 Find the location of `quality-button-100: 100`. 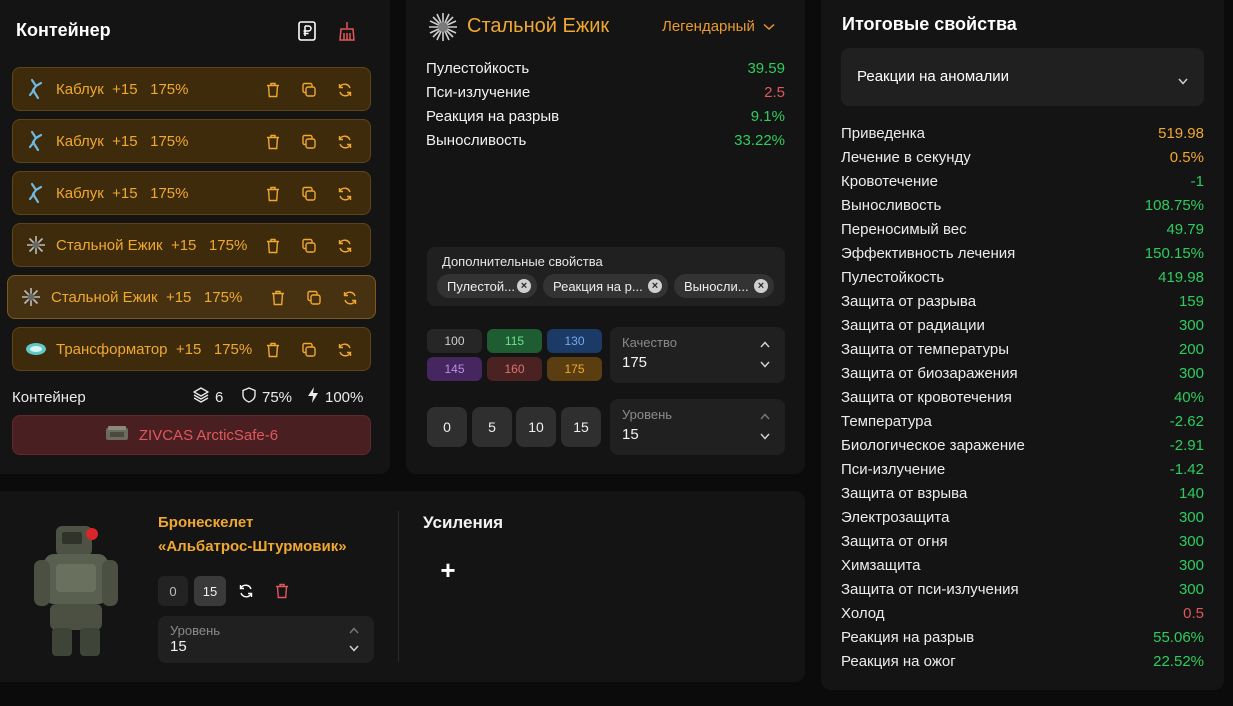

quality-button-100: 100 is located at coordinates (454, 341).